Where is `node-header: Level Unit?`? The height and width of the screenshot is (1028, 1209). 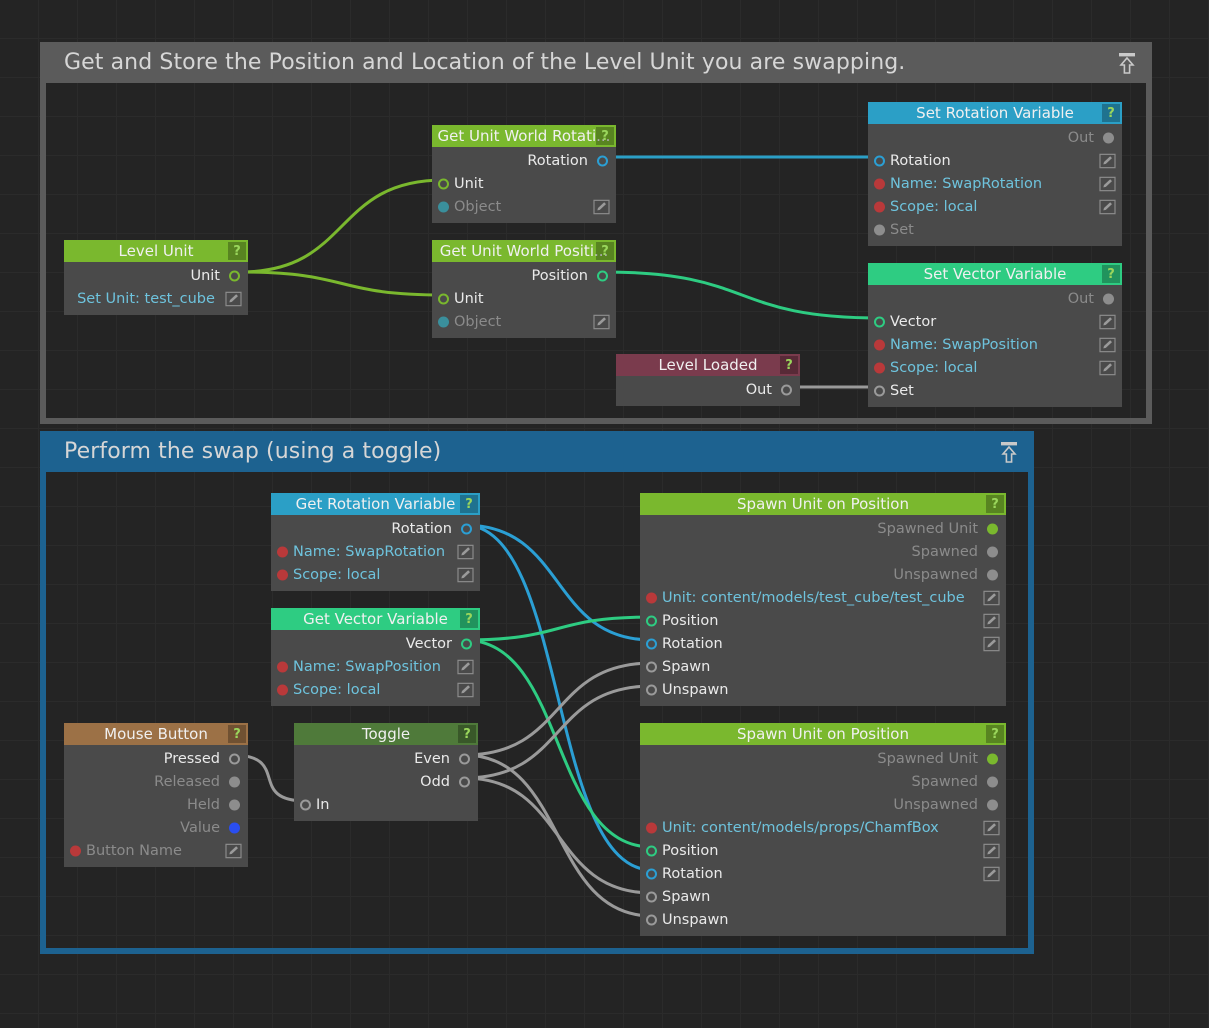 node-header: Level Unit? is located at coordinates (156, 251).